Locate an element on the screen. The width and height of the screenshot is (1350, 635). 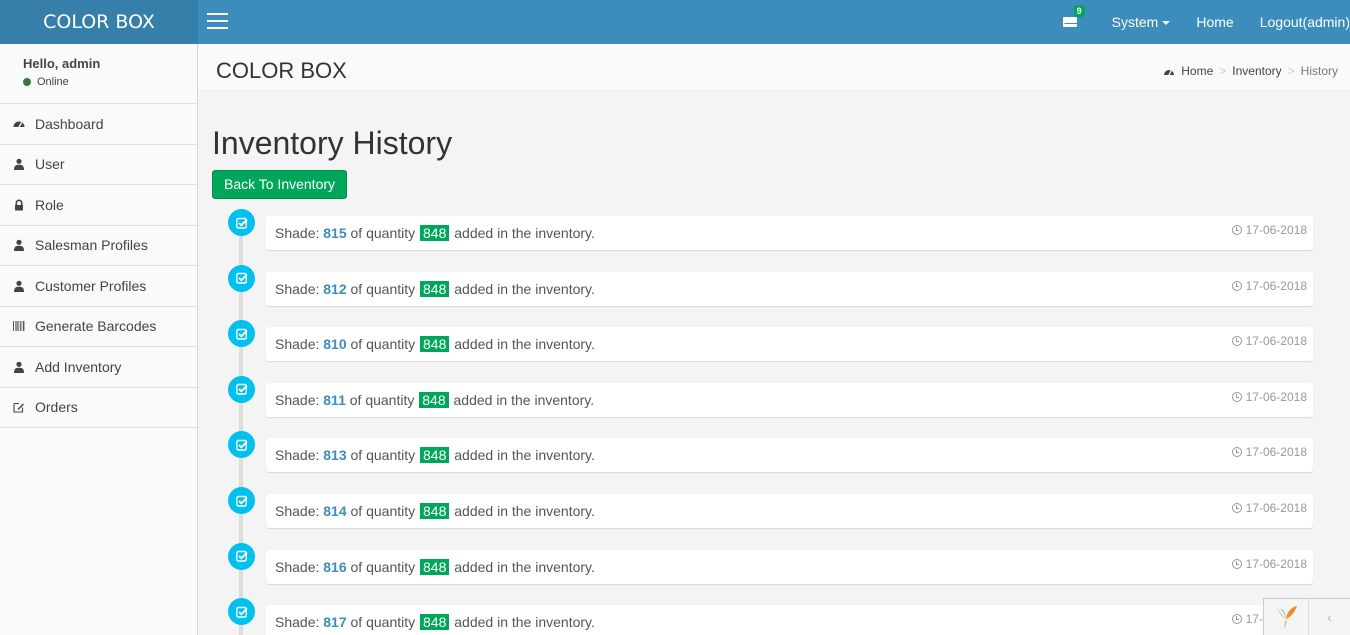
navbar-right: 9 System Home Logout(admin) is located at coordinates (1196, 22).